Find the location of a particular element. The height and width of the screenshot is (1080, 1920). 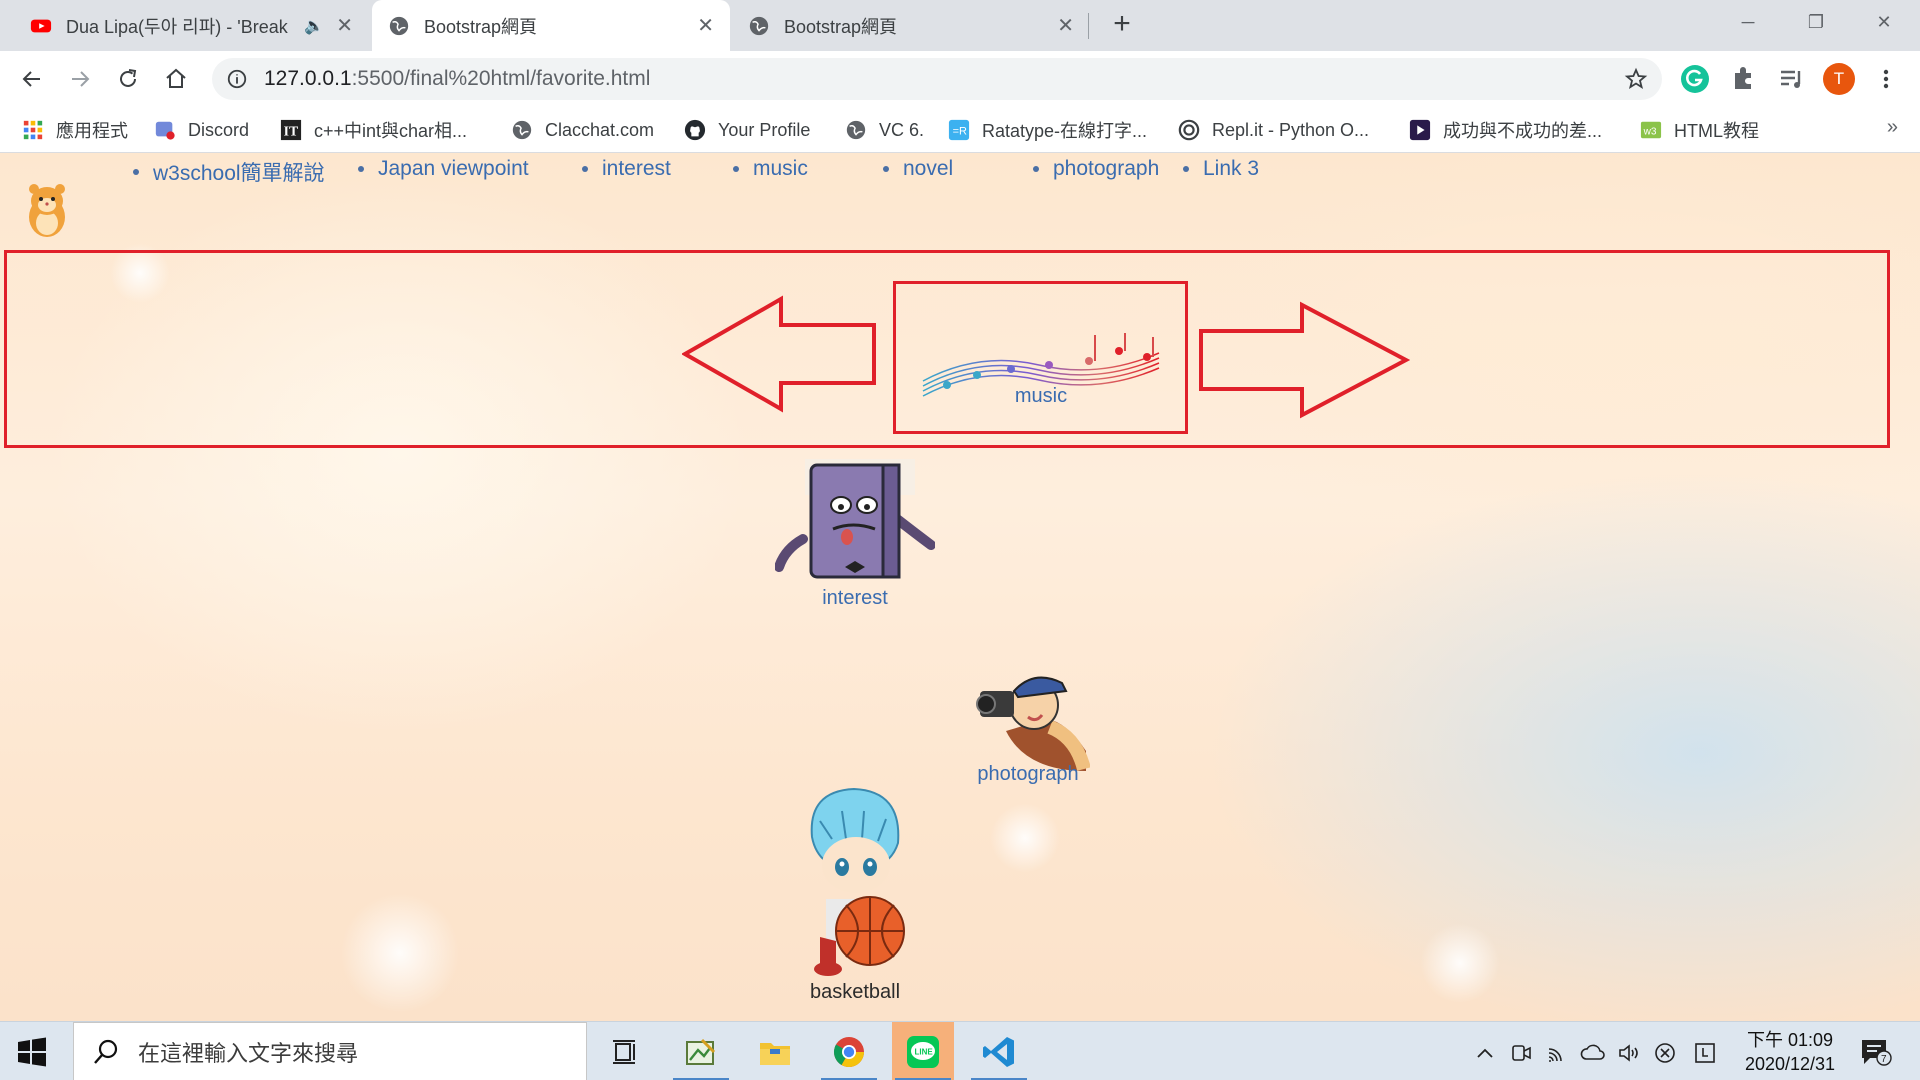

nav-link: interest is located at coordinates (636, 169).